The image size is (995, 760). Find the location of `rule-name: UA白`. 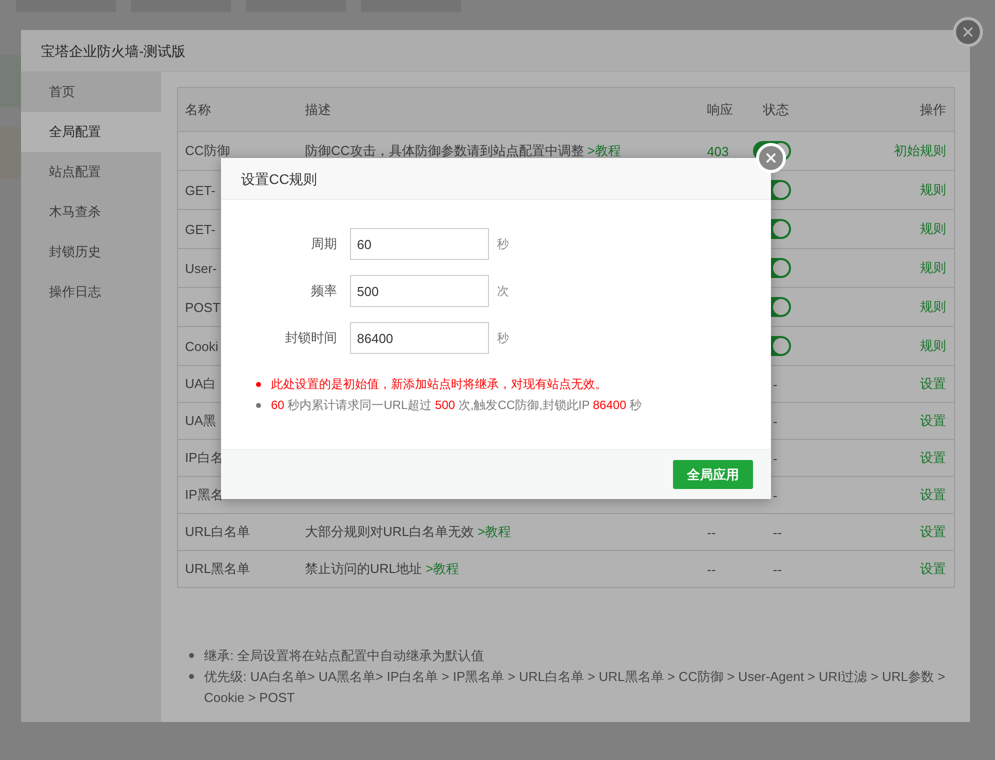

rule-name: UA白 is located at coordinates (200, 383).